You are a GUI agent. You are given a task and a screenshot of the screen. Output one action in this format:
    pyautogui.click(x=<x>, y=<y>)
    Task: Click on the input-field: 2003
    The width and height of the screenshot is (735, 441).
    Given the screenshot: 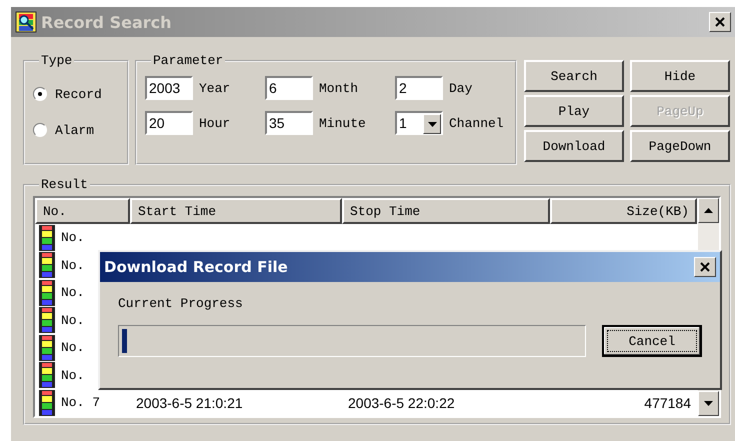 What is the action you would take?
    pyautogui.click(x=169, y=88)
    